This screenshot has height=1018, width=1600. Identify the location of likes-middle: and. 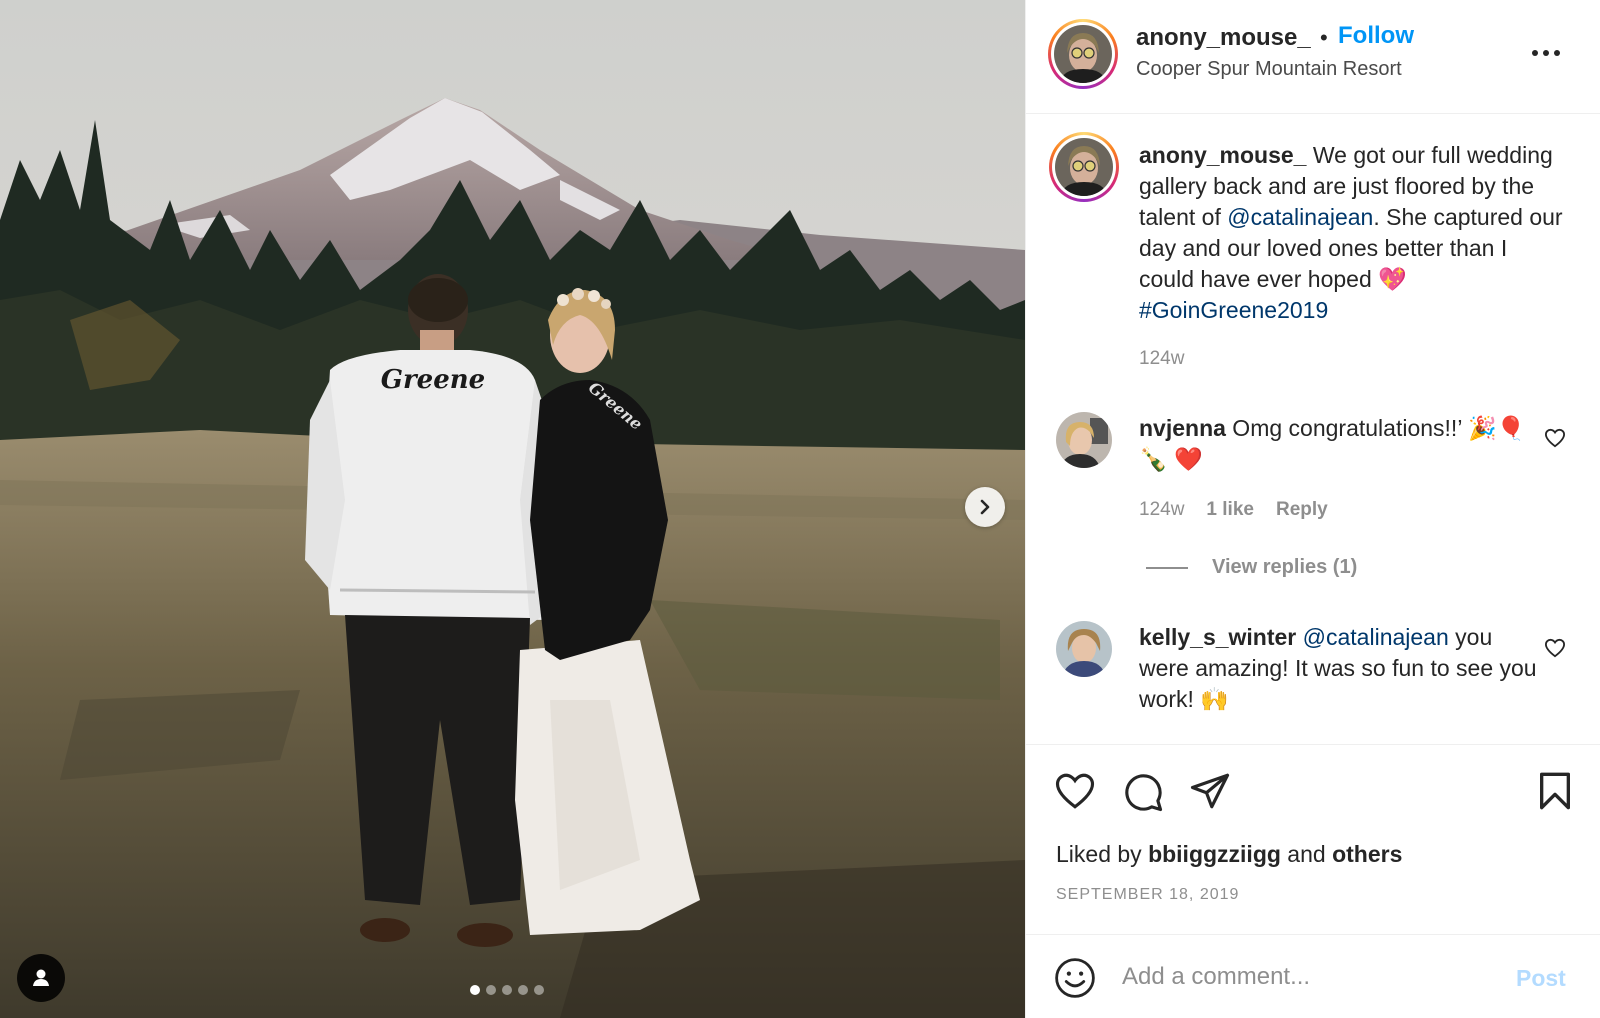
(1306, 854).